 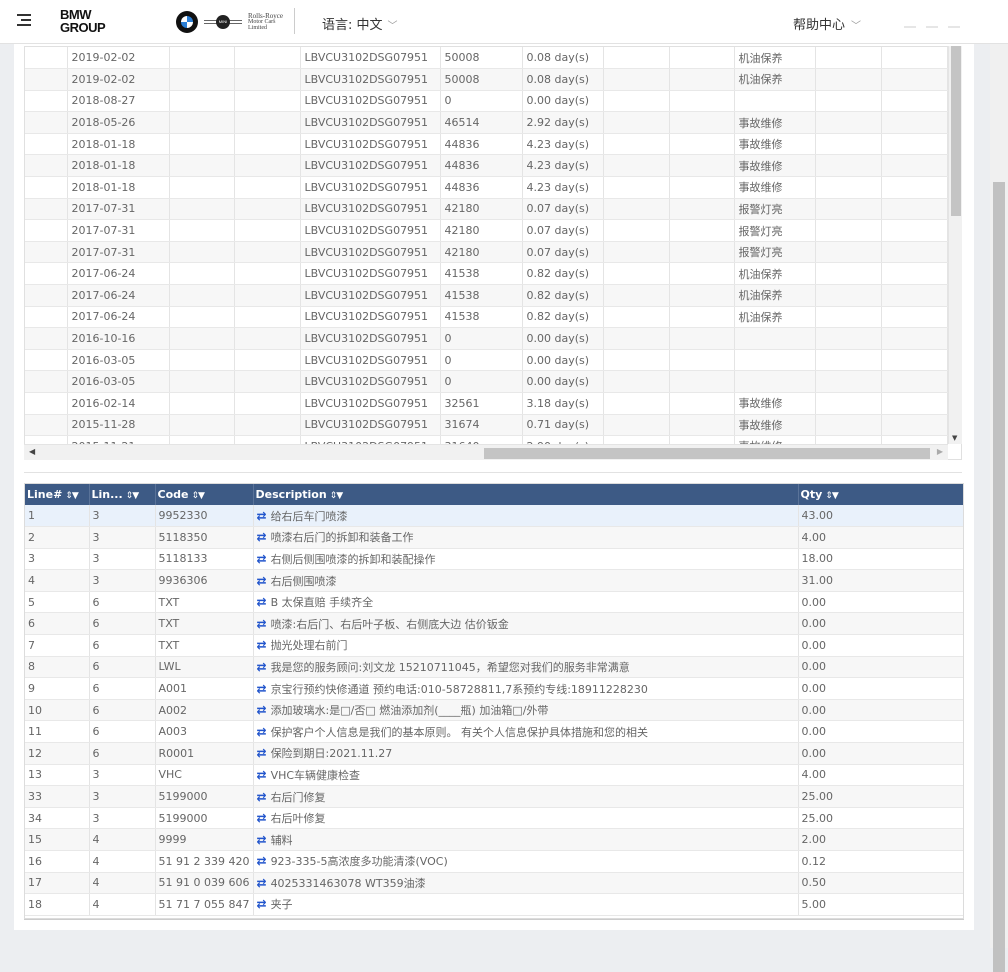 What do you see at coordinates (486, 338) in the screenshot?
I see `table-row: 2016-10-16 LBVCU3102DSG07951 0 0.00 day(s)` at bounding box center [486, 338].